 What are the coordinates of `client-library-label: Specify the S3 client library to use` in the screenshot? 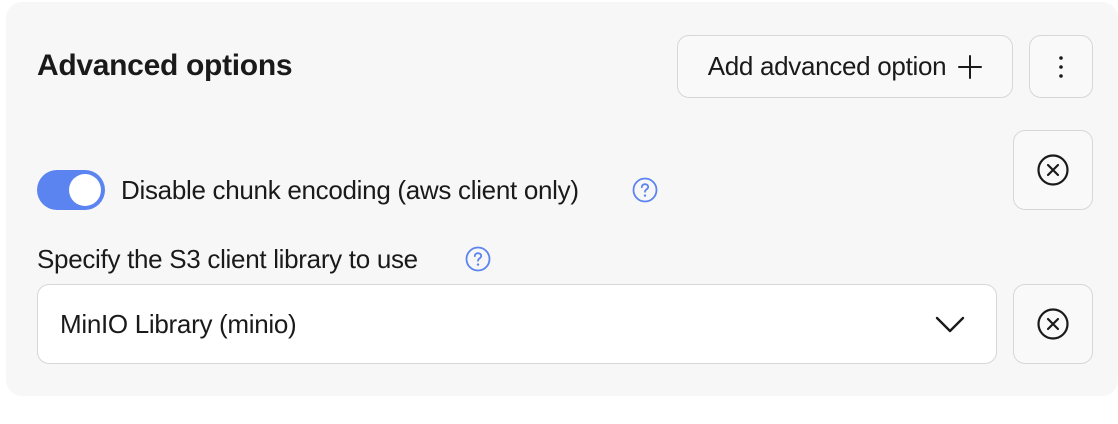 It's located at (227, 259).